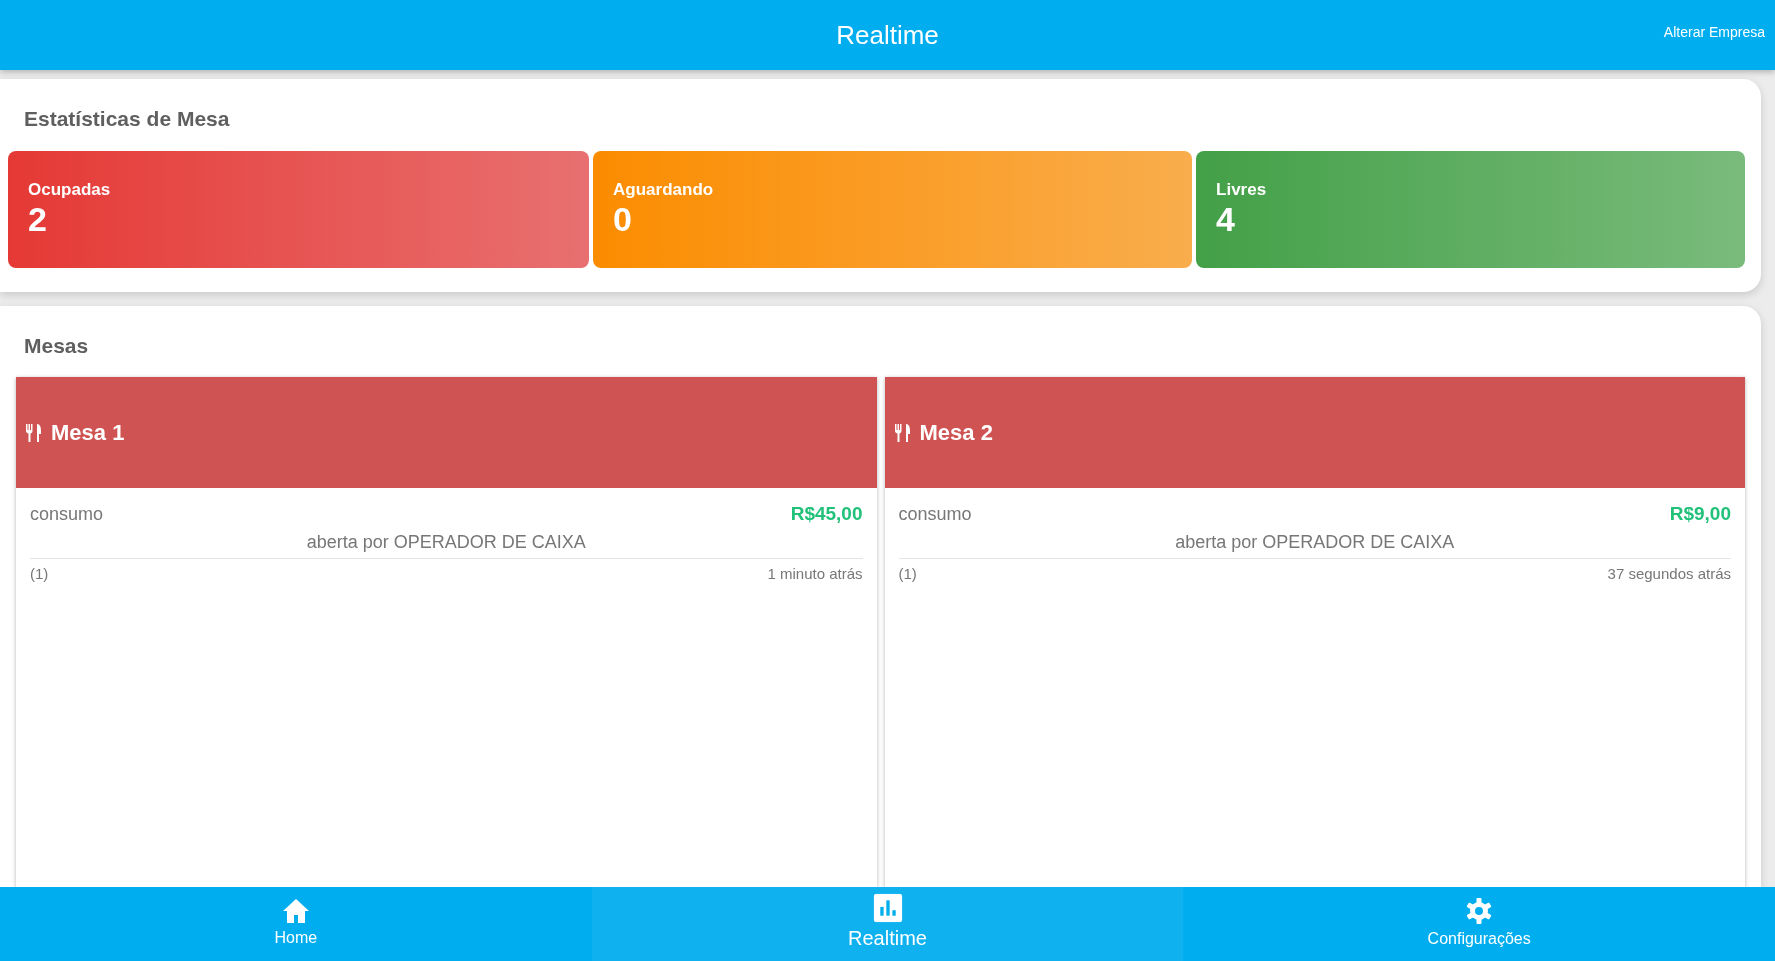 This screenshot has height=961, width=1775. I want to click on settings-icon, so click(1479, 911).